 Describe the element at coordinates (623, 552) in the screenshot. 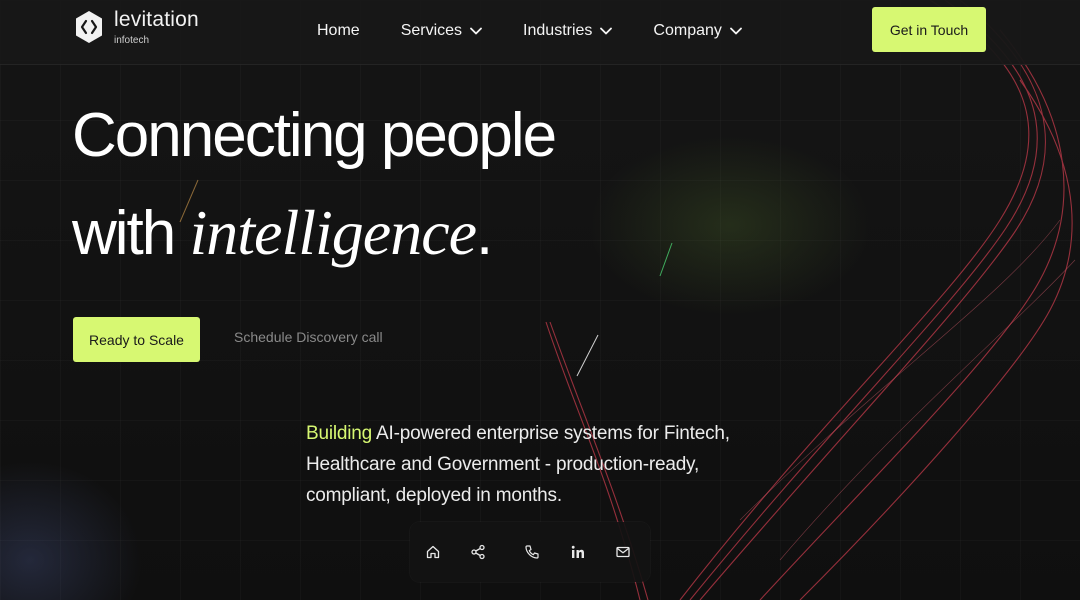

I see `mail-icon` at that location.